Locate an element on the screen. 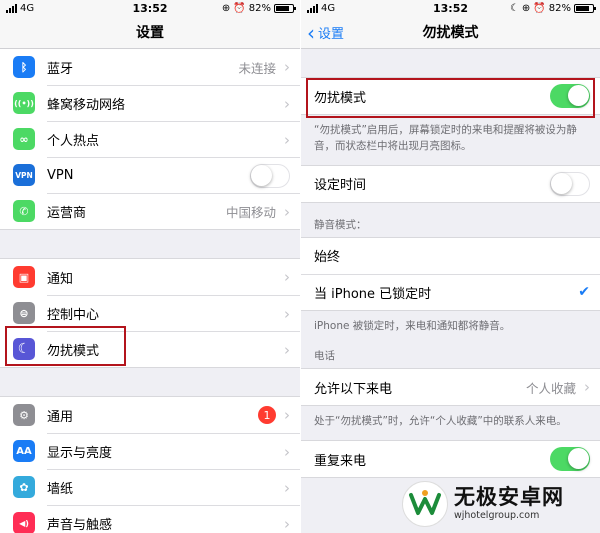 The height and width of the screenshot is (533, 600). settings-row-label: 勿扰模式 is located at coordinates (73, 351).